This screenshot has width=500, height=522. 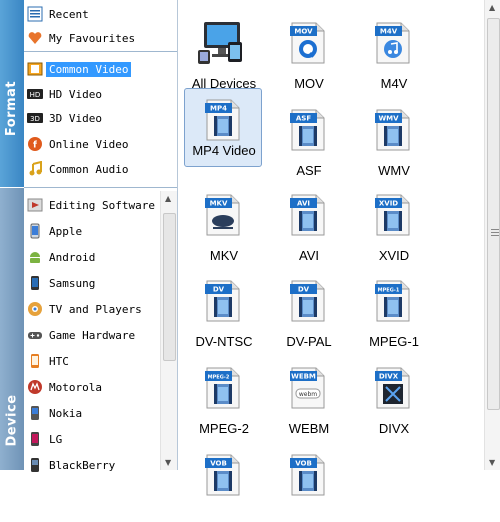 I want to click on svg-text: 3D, so click(x=35, y=119).